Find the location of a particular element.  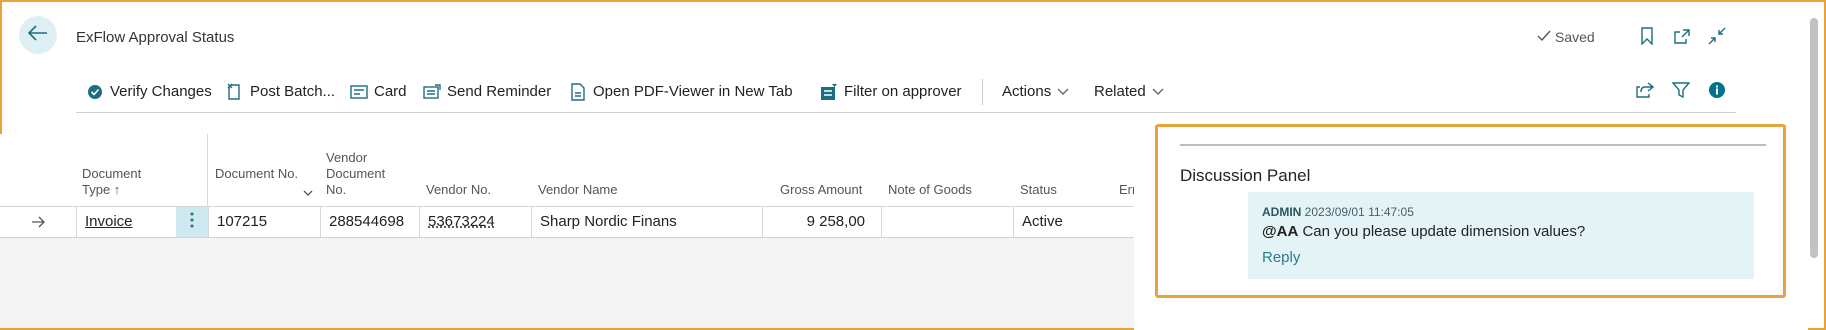

factbox-toggle-button is located at coordinates (1717, 91).